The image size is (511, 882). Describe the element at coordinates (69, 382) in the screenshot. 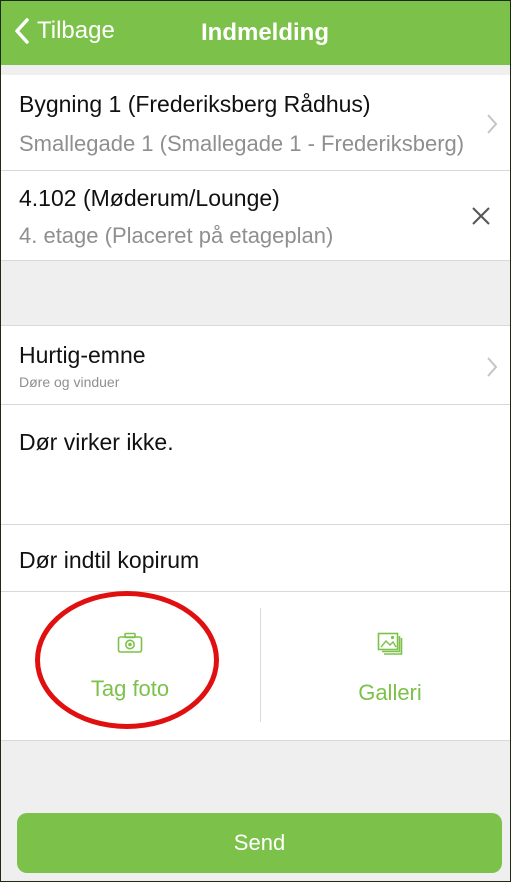

I see `quick-topic-value: Døre og vinduer` at that location.